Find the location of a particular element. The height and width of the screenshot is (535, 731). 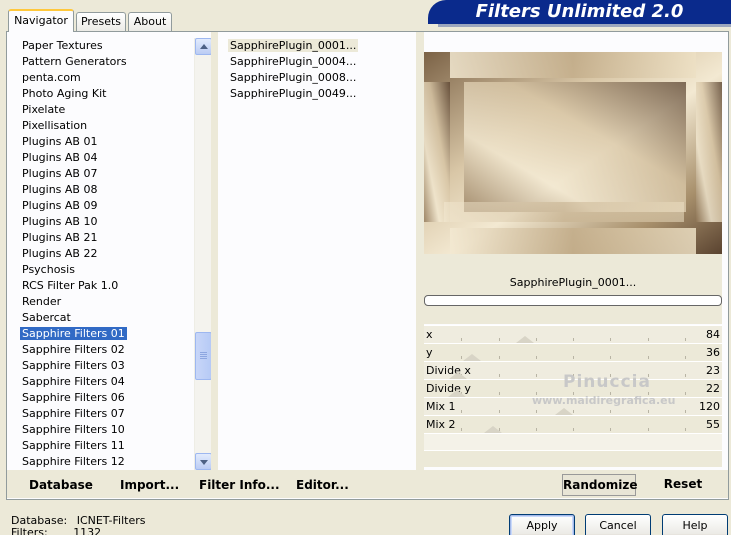

filters-label: Filters: is located at coordinates (29, 530).